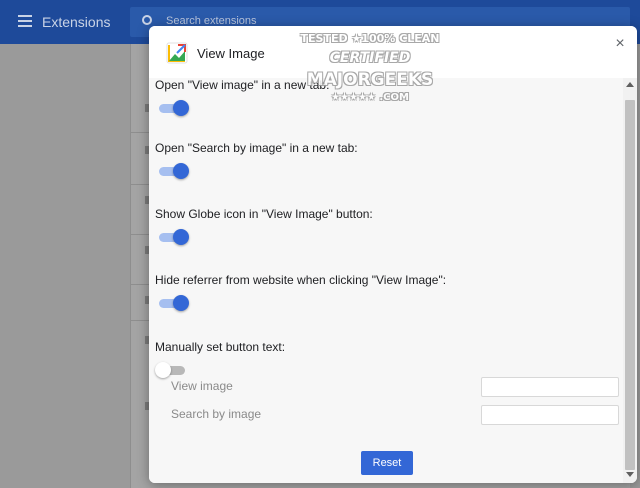 The width and height of the screenshot is (640, 488). I want to click on option-show-globe-icon: Show Globe icon in "View Image" button:, so click(264, 226).